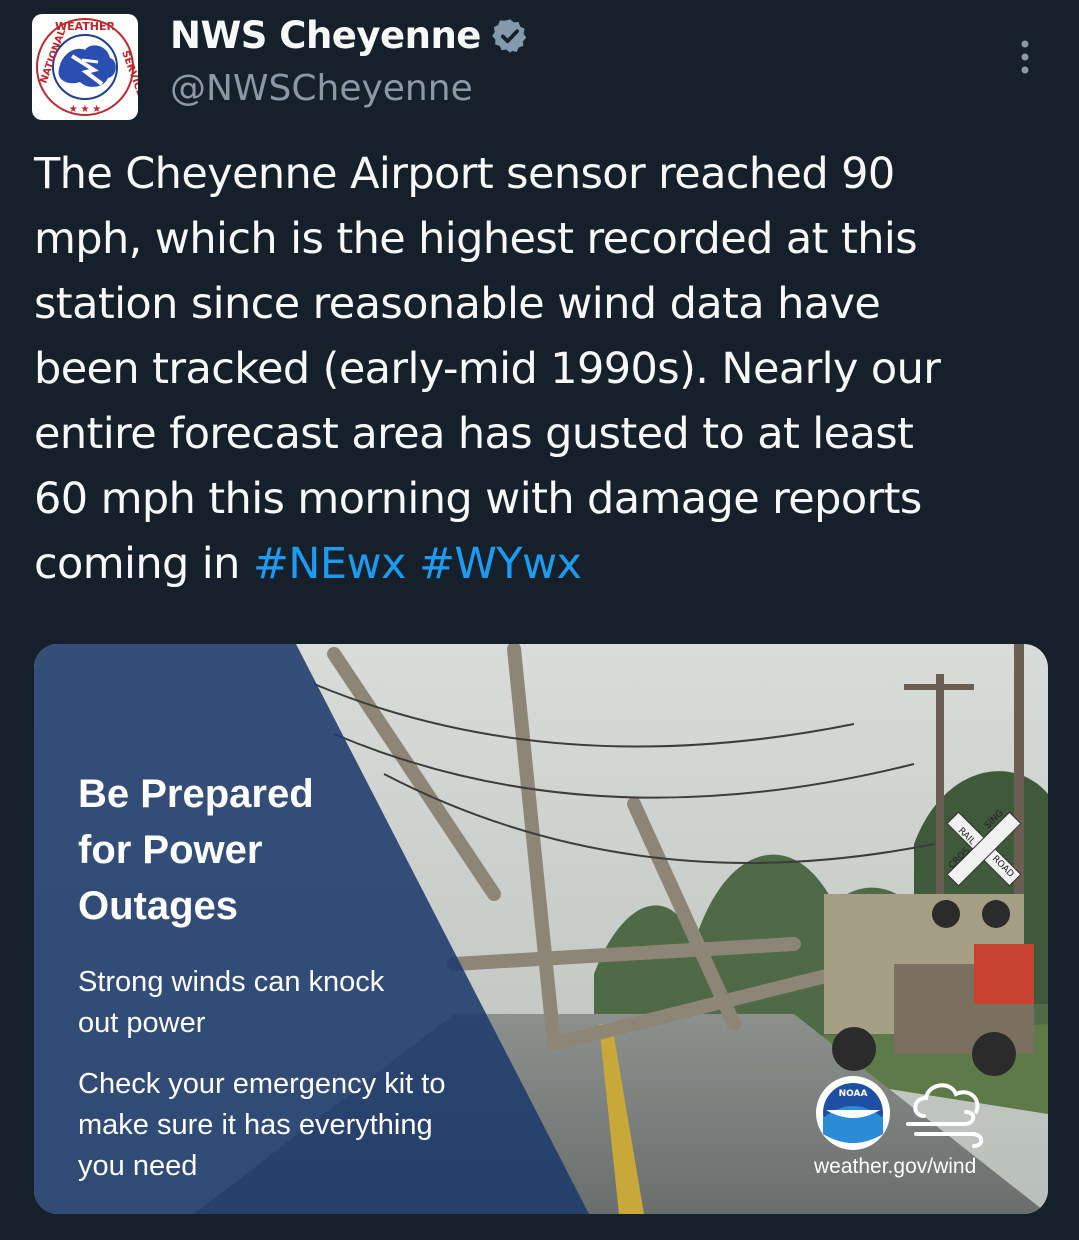 The image size is (1079, 1240). I want to click on account-name-row: NWS Cheyenne, so click(349, 35).